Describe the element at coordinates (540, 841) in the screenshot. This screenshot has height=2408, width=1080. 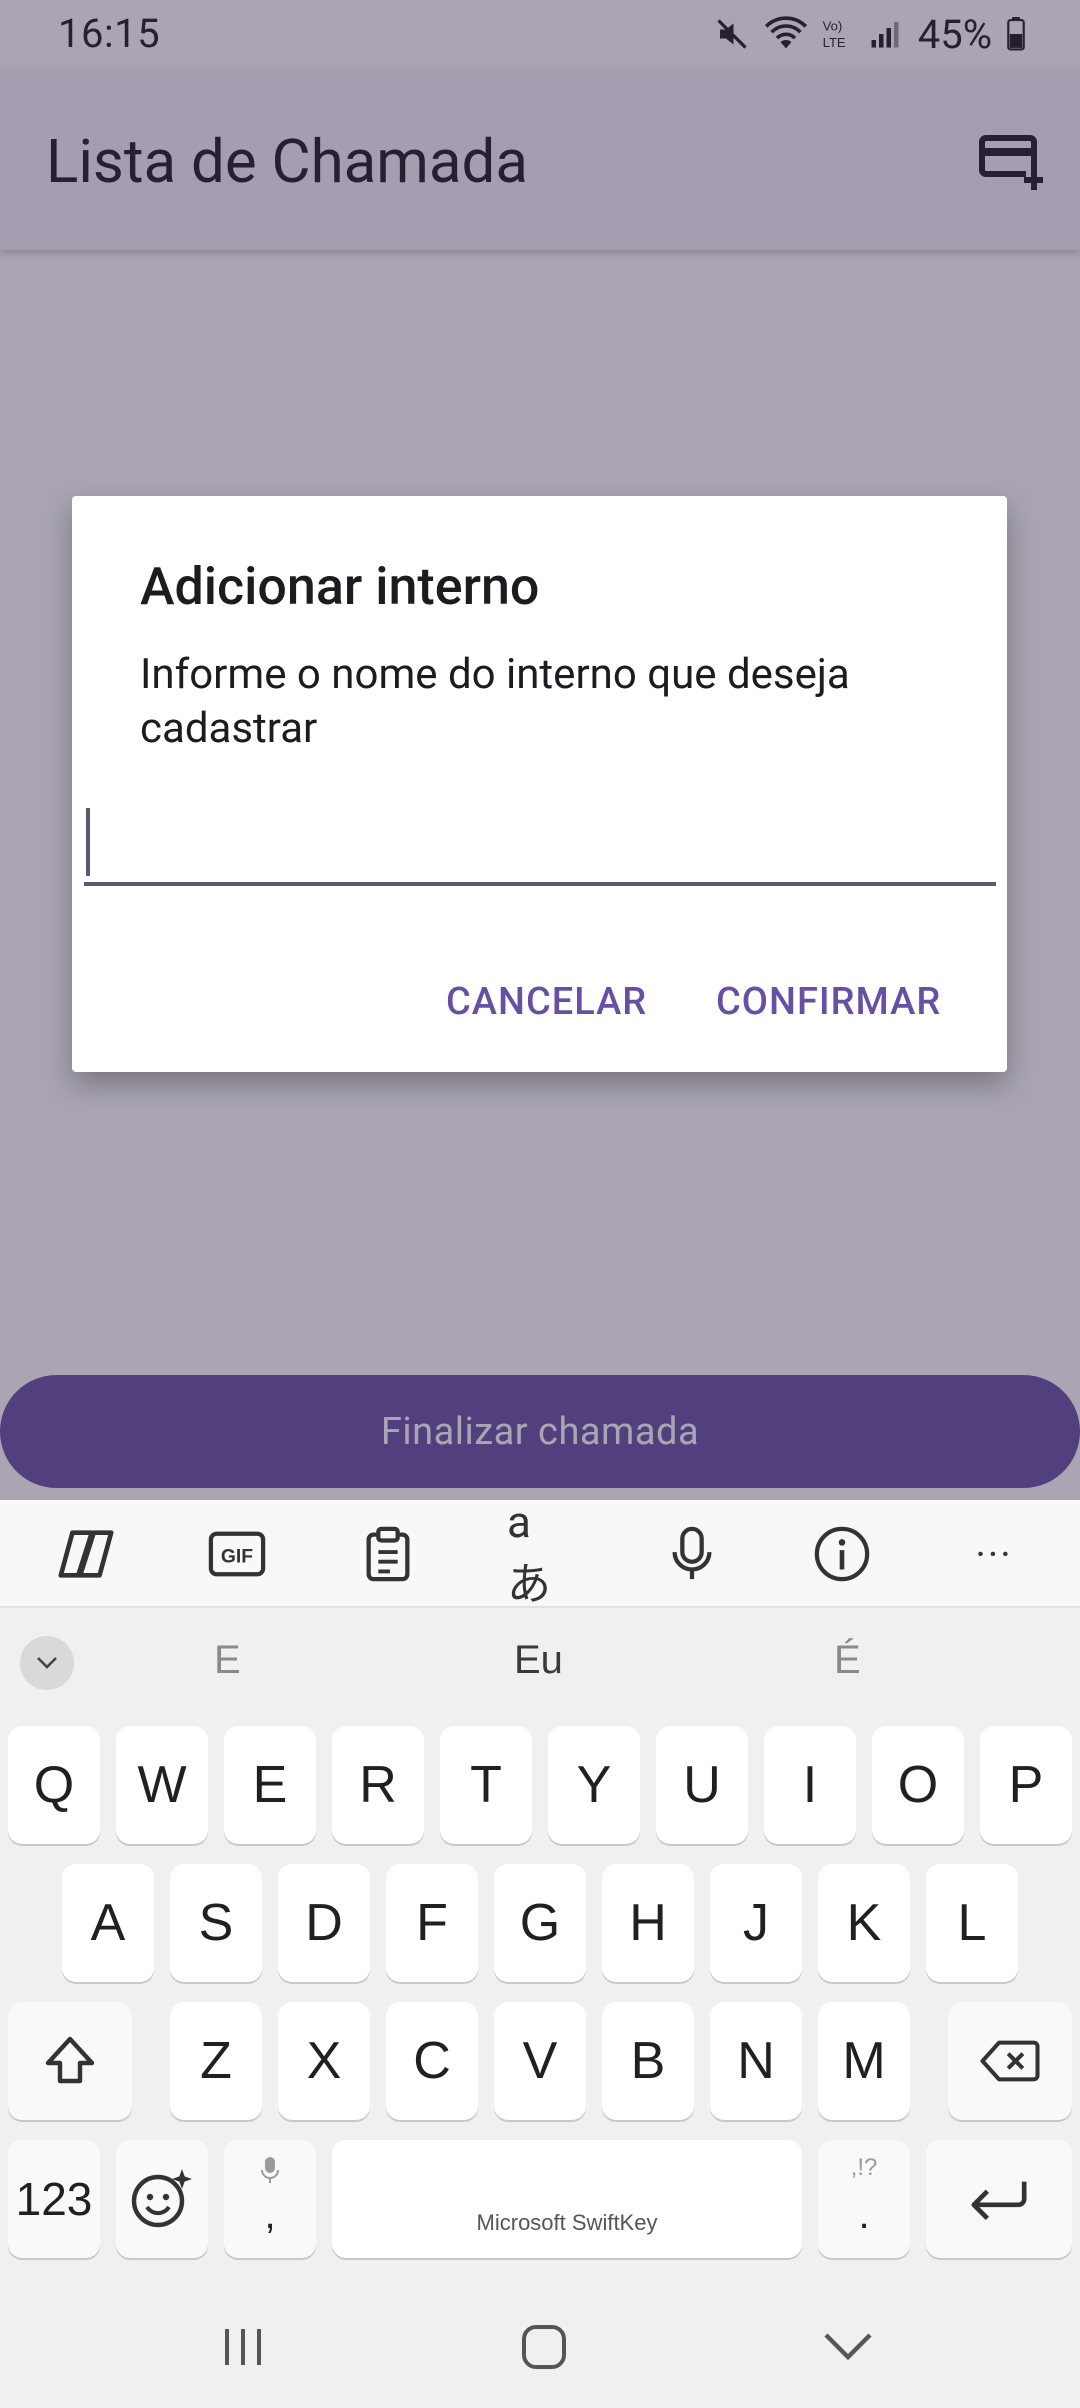
I see `intern-name-input` at that location.